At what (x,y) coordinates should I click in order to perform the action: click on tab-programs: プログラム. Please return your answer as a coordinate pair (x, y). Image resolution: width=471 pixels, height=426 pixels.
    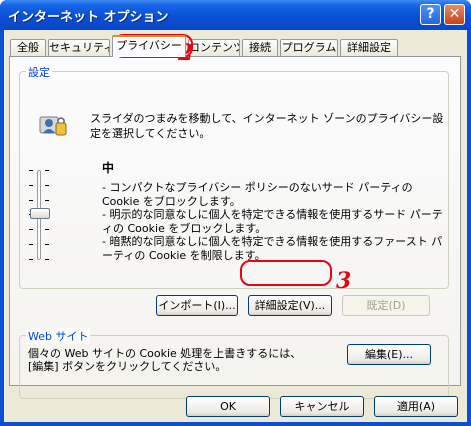
    Looking at the image, I should click on (309, 47).